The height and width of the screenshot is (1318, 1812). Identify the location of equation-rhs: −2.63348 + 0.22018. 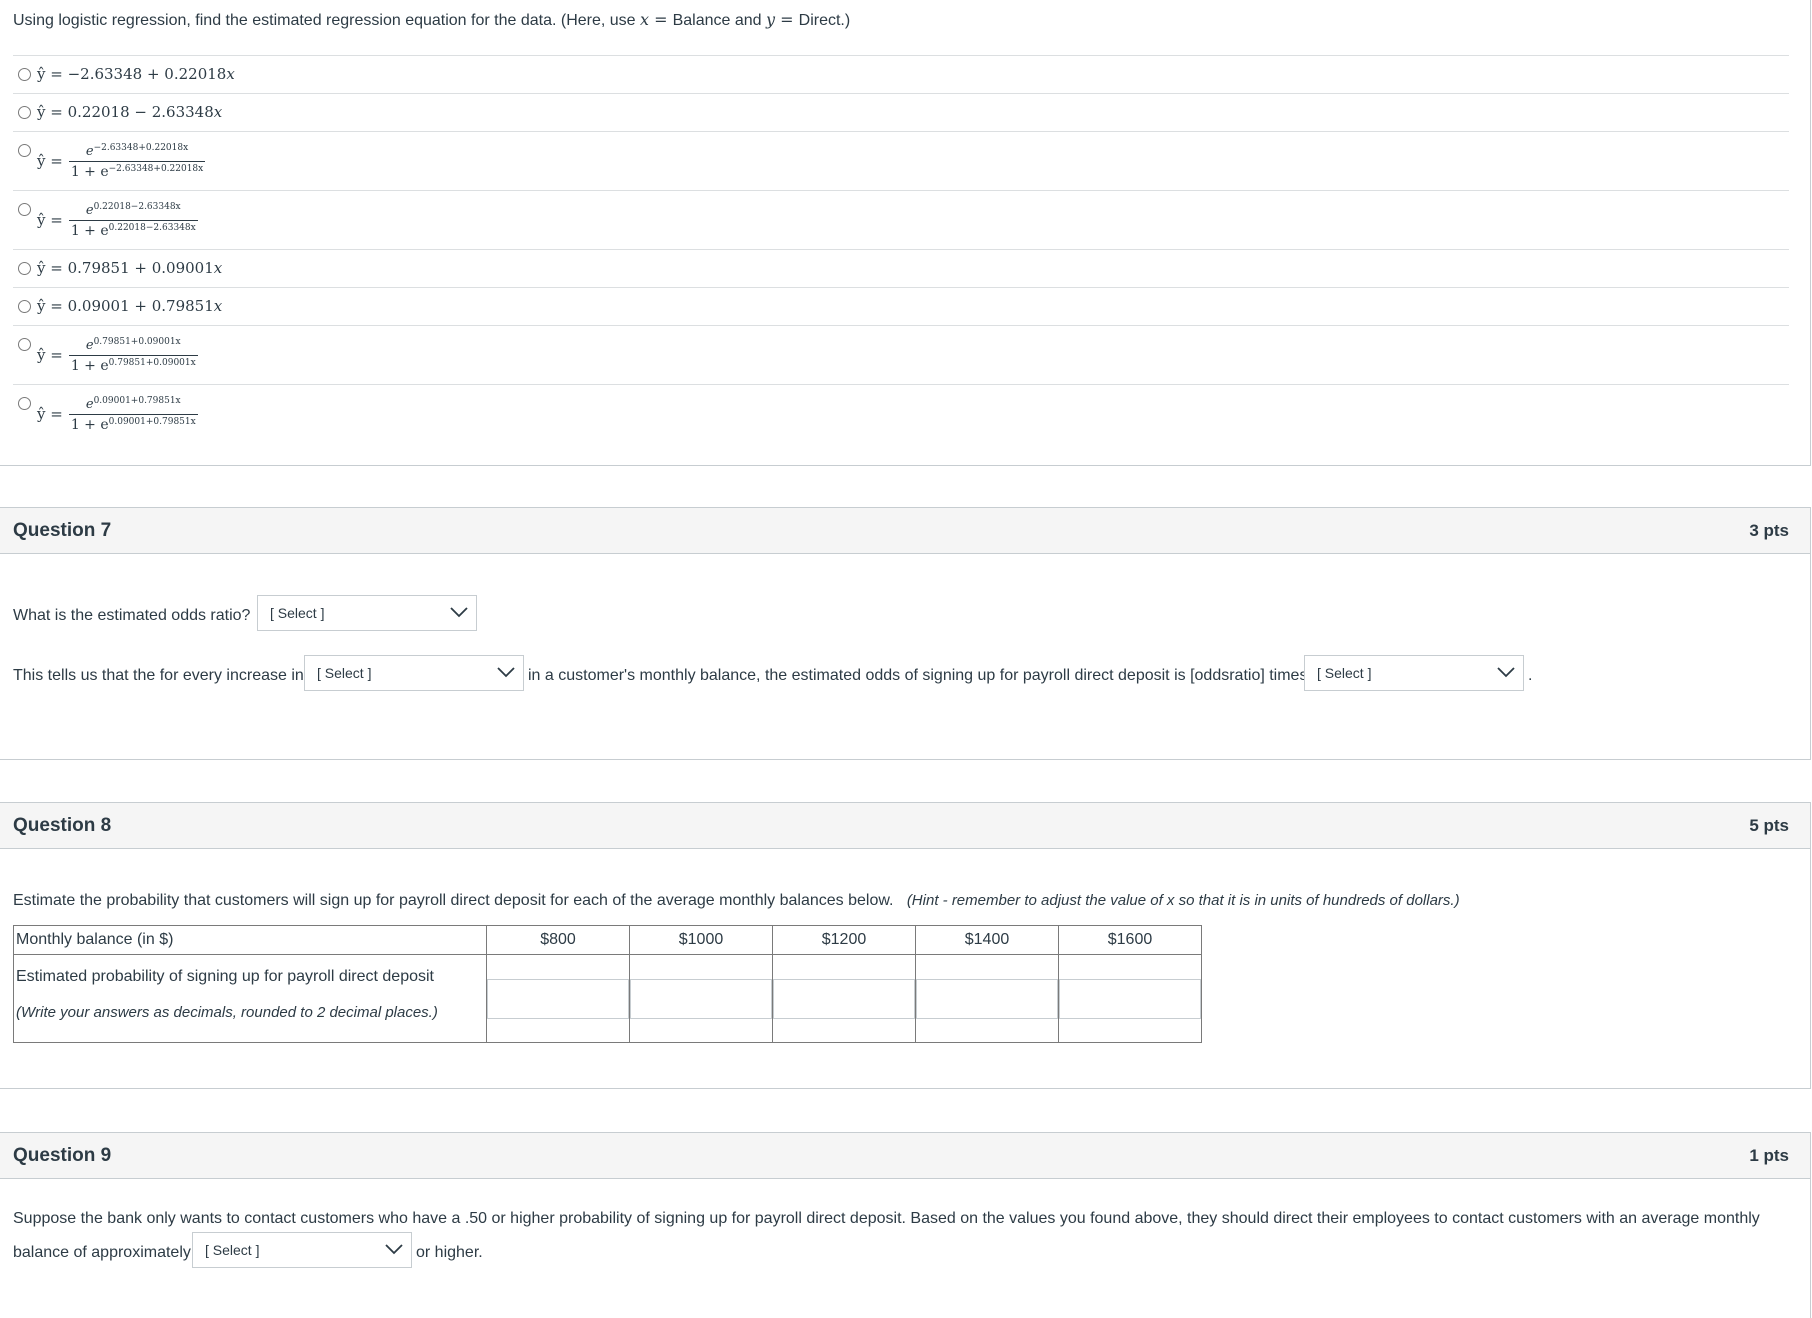
(147, 74).